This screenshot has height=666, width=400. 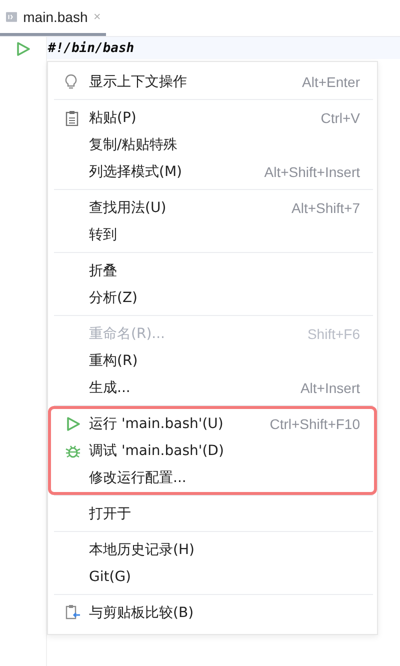 I want to click on menu-item: 调试 'main.bash'(D), so click(x=212, y=450).